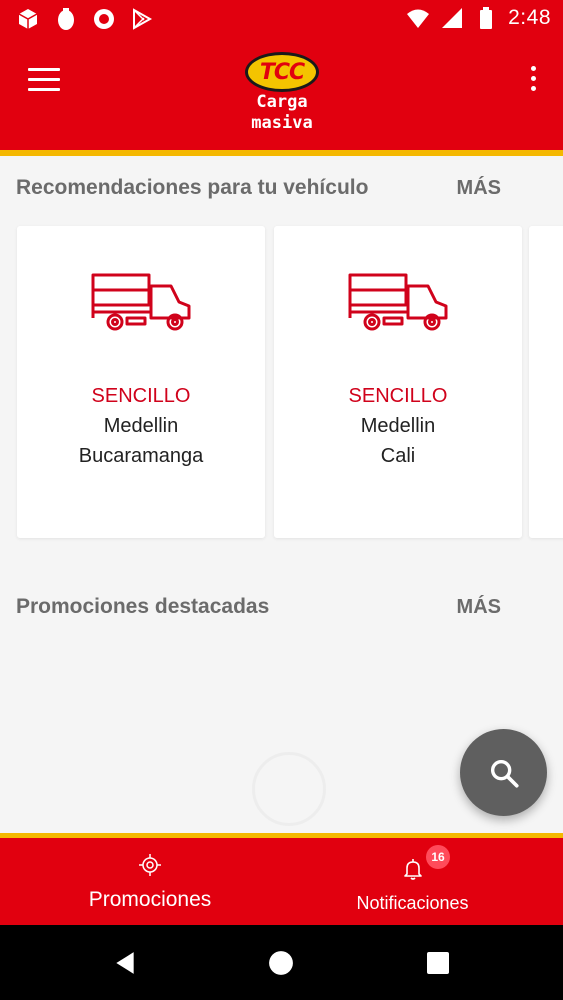 This screenshot has height=1000, width=563. I want to click on record-icon, so click(104, 19).